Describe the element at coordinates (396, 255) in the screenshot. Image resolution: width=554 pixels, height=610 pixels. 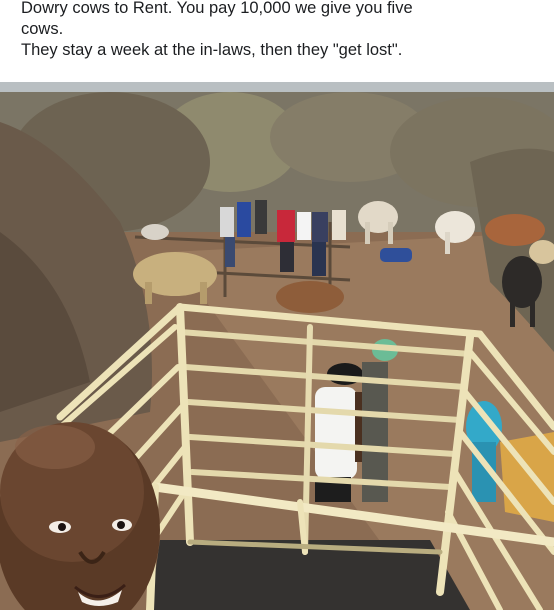
I see `water-drum` at that location.